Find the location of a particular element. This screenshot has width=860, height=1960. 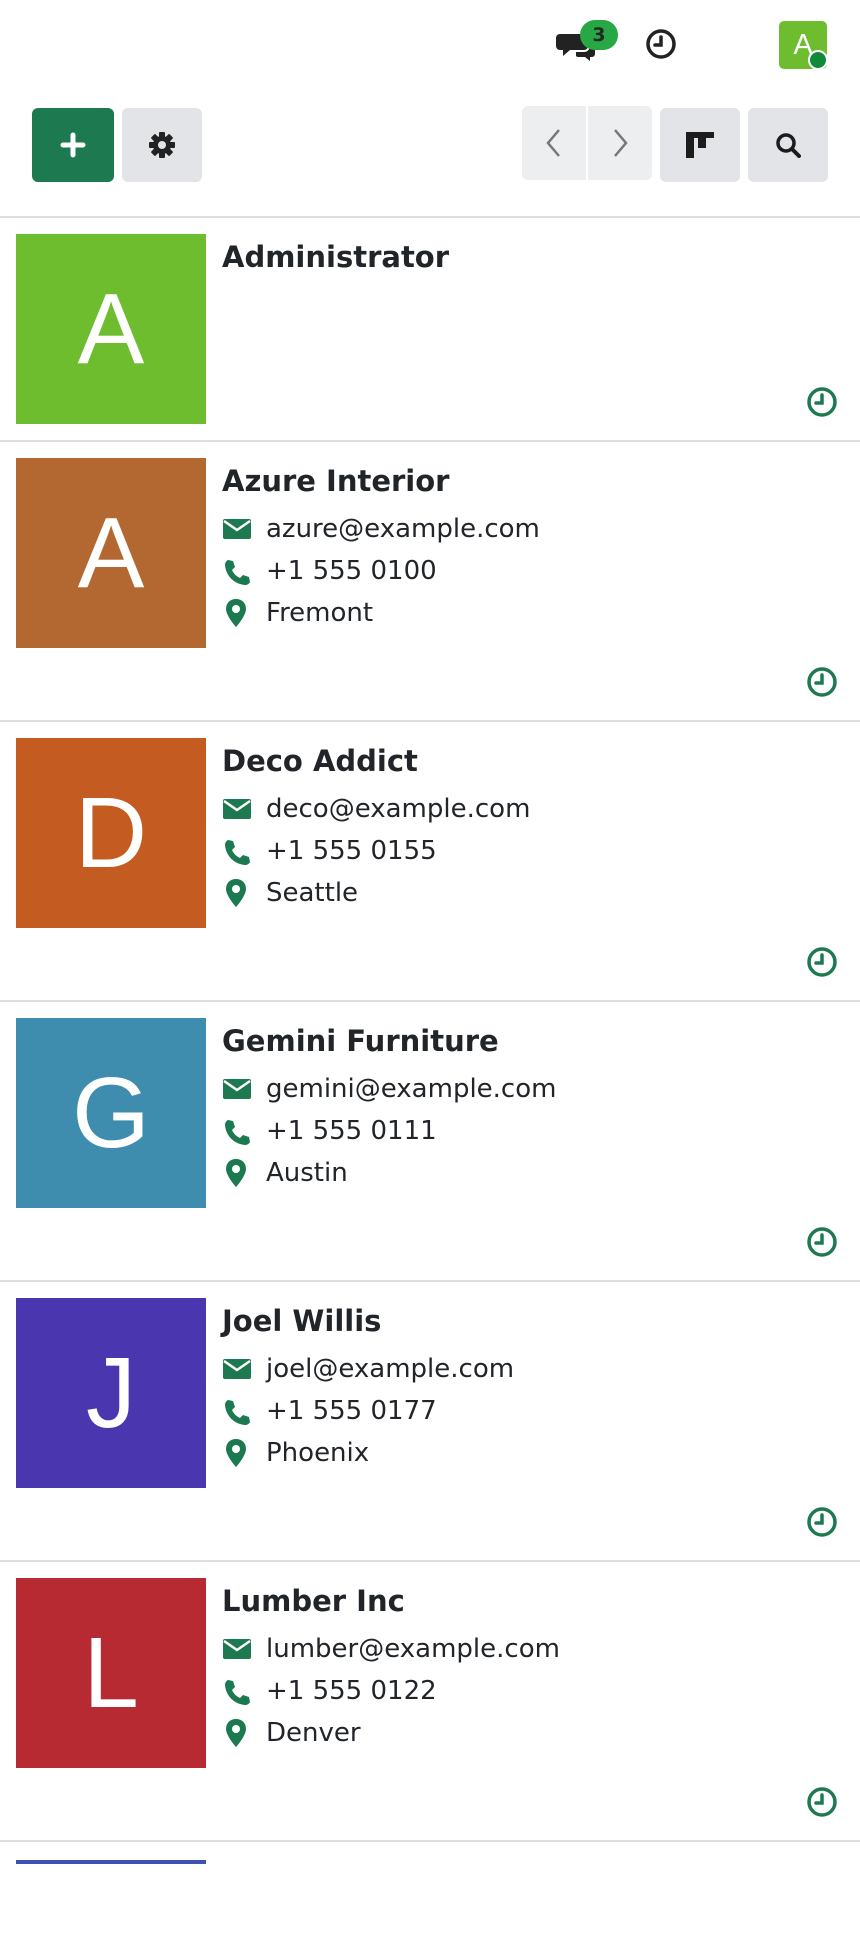

contact-phone-text: +1 555 0100 is located at coordinates (351, 571).